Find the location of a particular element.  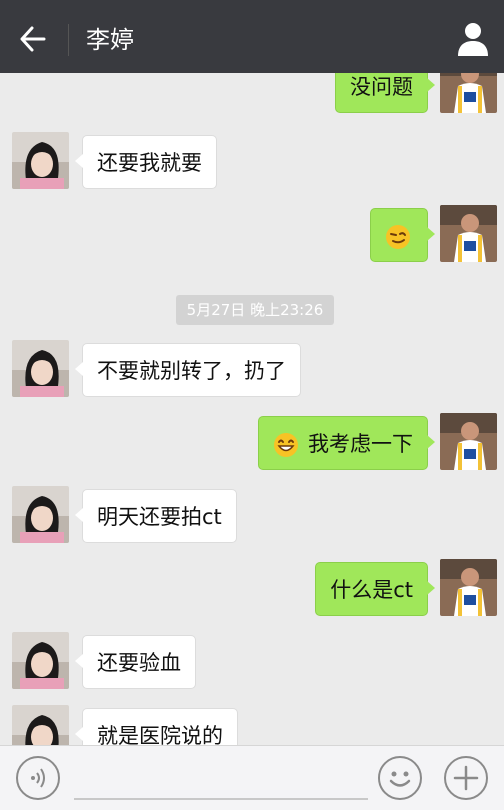

input-bar is located at coordinates (252, 777).